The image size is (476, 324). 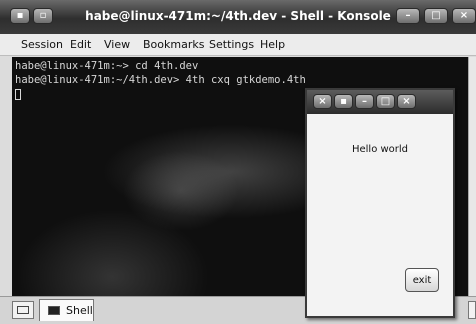 What do you see at coordinates (322, 101) in the screenshot?
I see `dialog-menu-icon: ×` at bounding box center [322, 101].